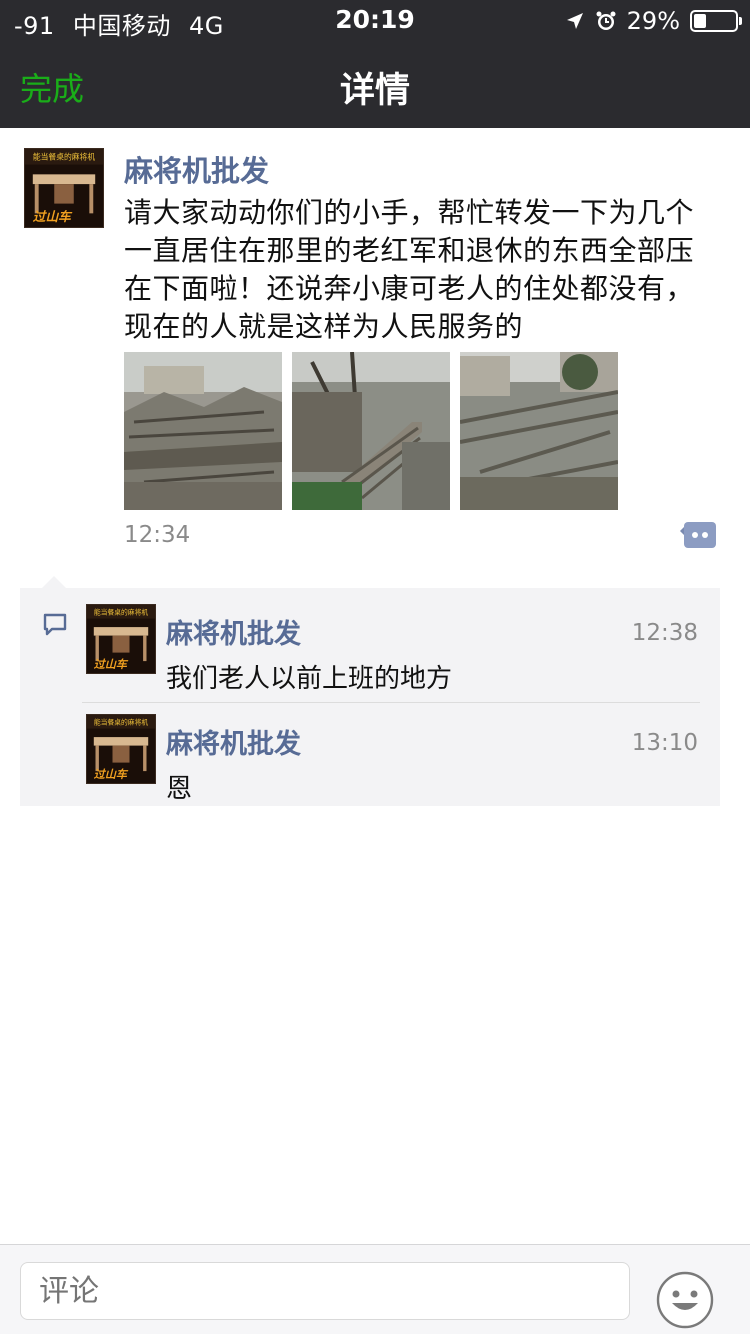 The width and height of the screenshot is (750, 1334). I want to click on emoji-button, so click(685, 1300).